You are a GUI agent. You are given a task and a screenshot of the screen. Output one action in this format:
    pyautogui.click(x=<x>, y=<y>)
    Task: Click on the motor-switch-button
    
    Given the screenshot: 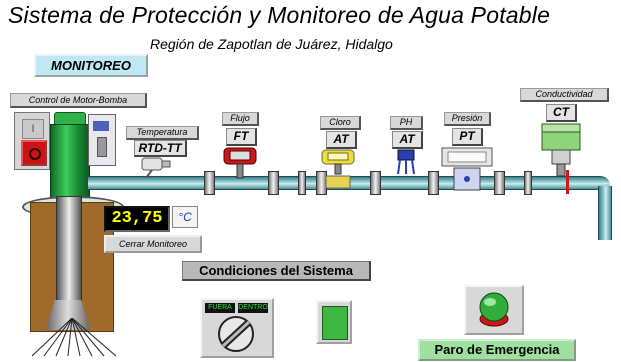 What is the action you would take?
    pyautogui.click(x=34, y=153)
    